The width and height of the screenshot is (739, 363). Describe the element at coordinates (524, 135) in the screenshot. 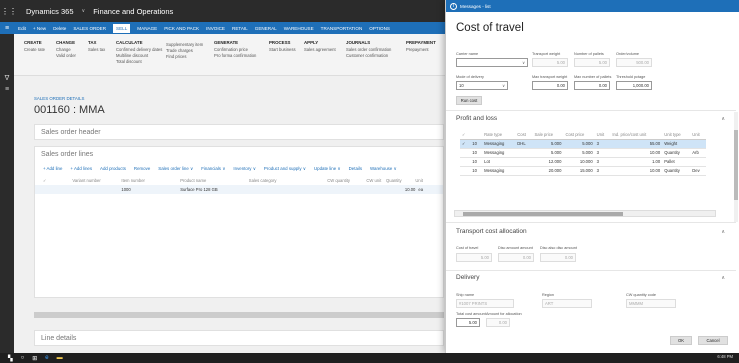

I see `column-header: Cost` at that location.